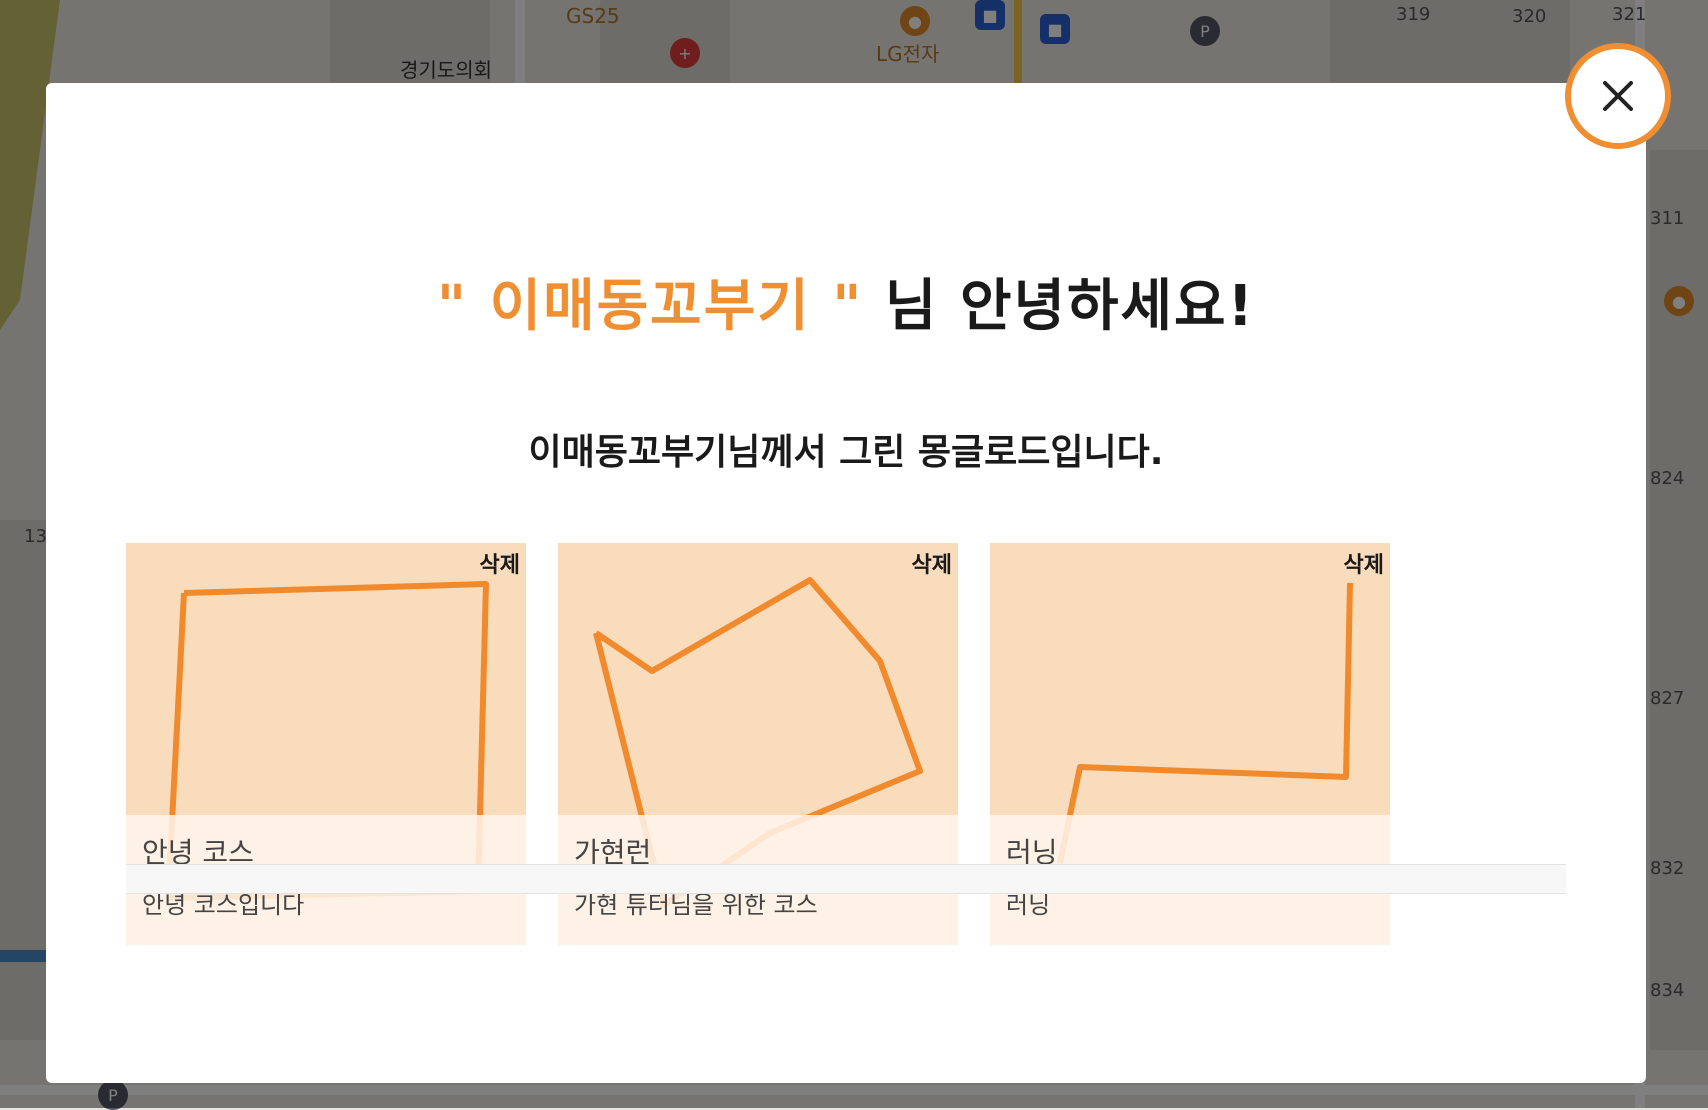 The height and width of the screenshot is (1110, 1708). I want to click on close-button, so click(1618, 96).